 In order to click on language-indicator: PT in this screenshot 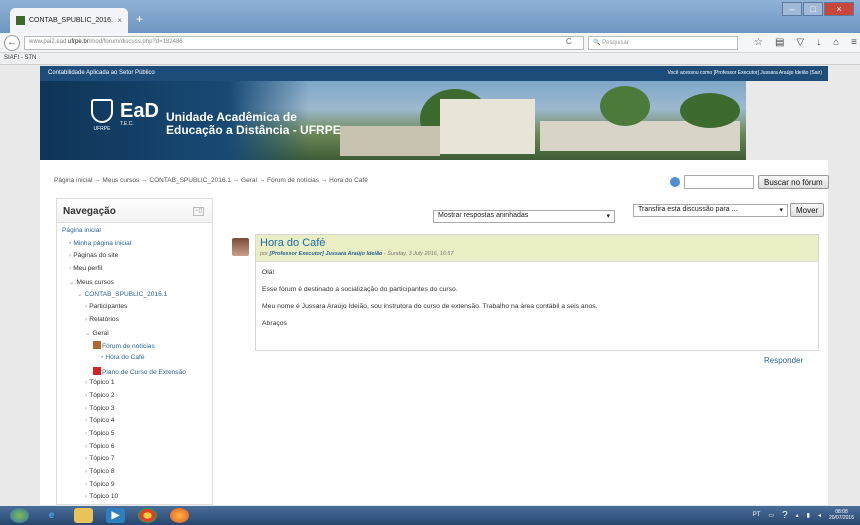, I will do `click(757, 515)`.